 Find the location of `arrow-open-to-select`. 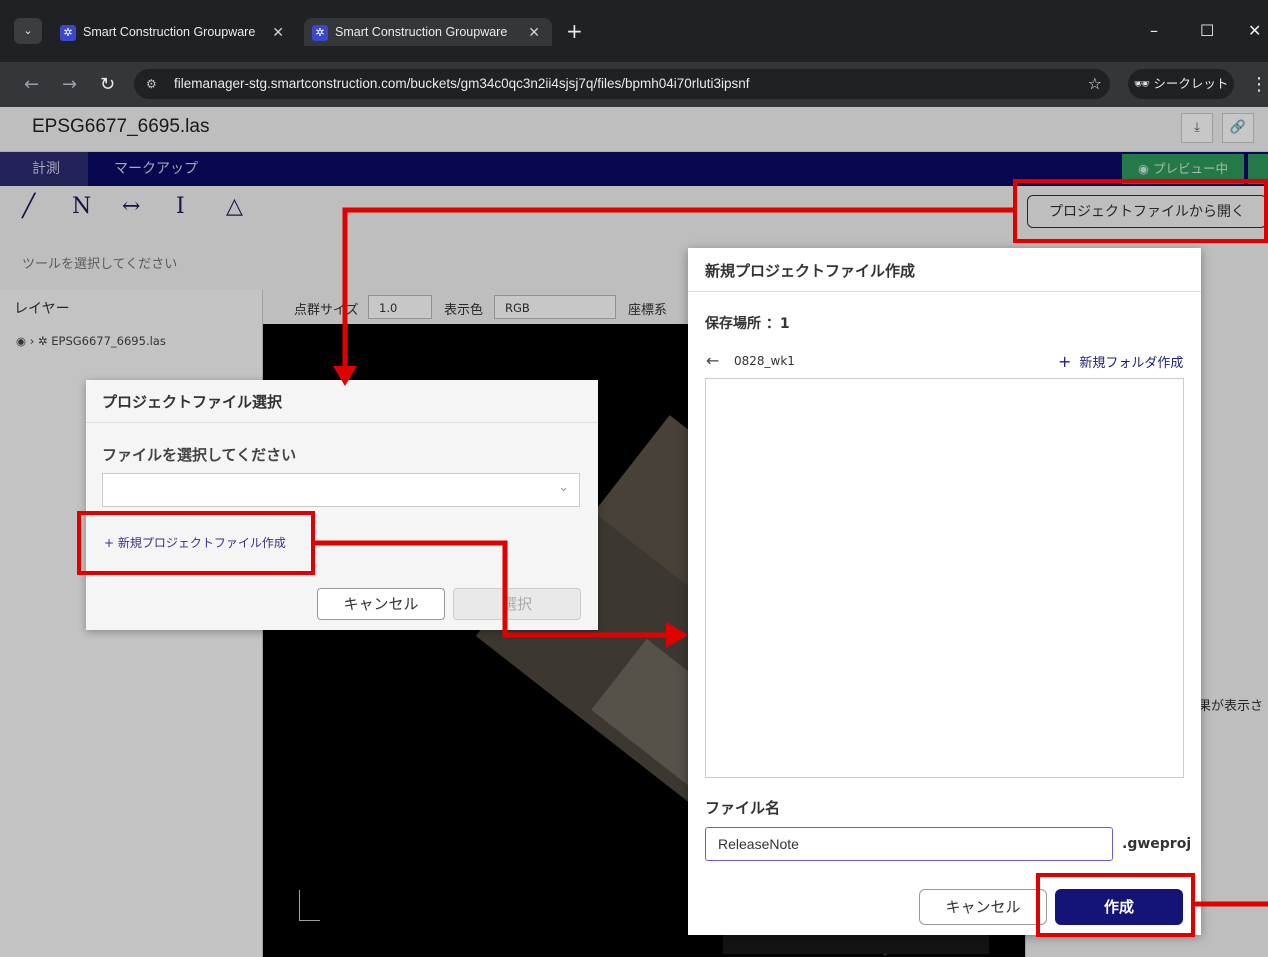

arrow-open-to-select is located at coordinates (677, 288).